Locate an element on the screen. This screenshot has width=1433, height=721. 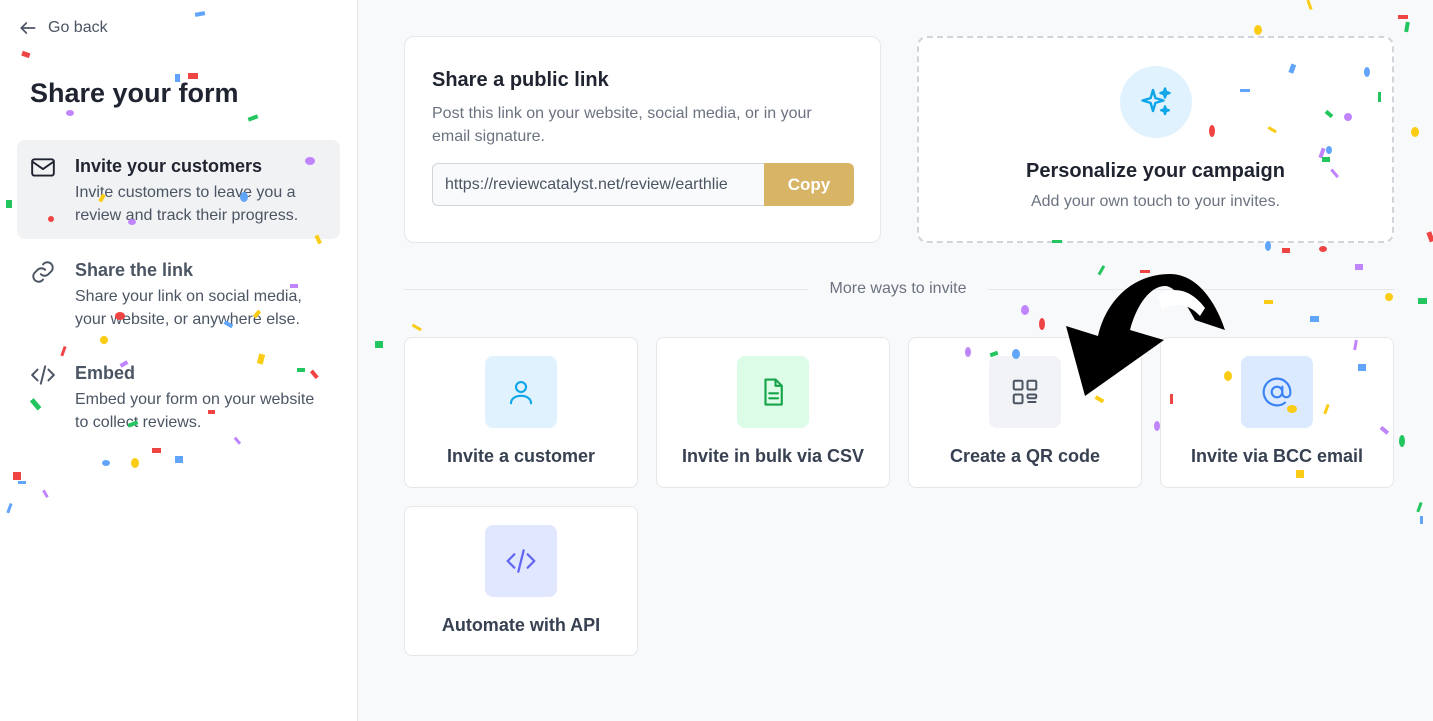
invite-customer-option: Invite a customer is located at coordinates (521, 412).